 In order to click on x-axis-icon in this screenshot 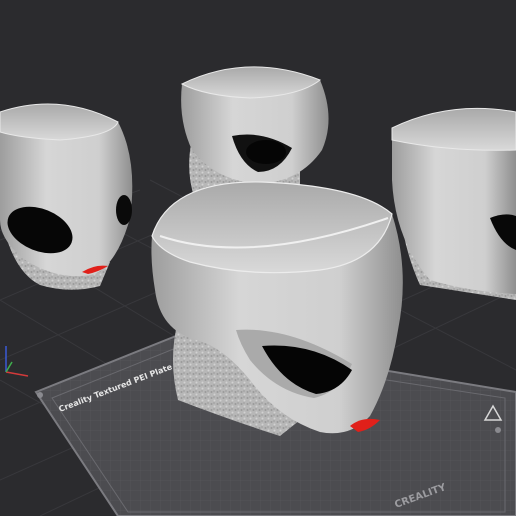, I will do `click(17, 374)`.